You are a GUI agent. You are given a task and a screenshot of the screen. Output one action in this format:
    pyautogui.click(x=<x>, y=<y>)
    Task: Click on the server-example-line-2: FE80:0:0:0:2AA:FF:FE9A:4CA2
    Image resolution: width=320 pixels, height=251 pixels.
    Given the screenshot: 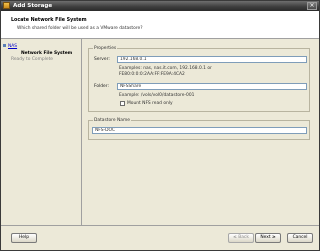 What is the action you would take?
    pyautogui.click(x=152, y=74)
    